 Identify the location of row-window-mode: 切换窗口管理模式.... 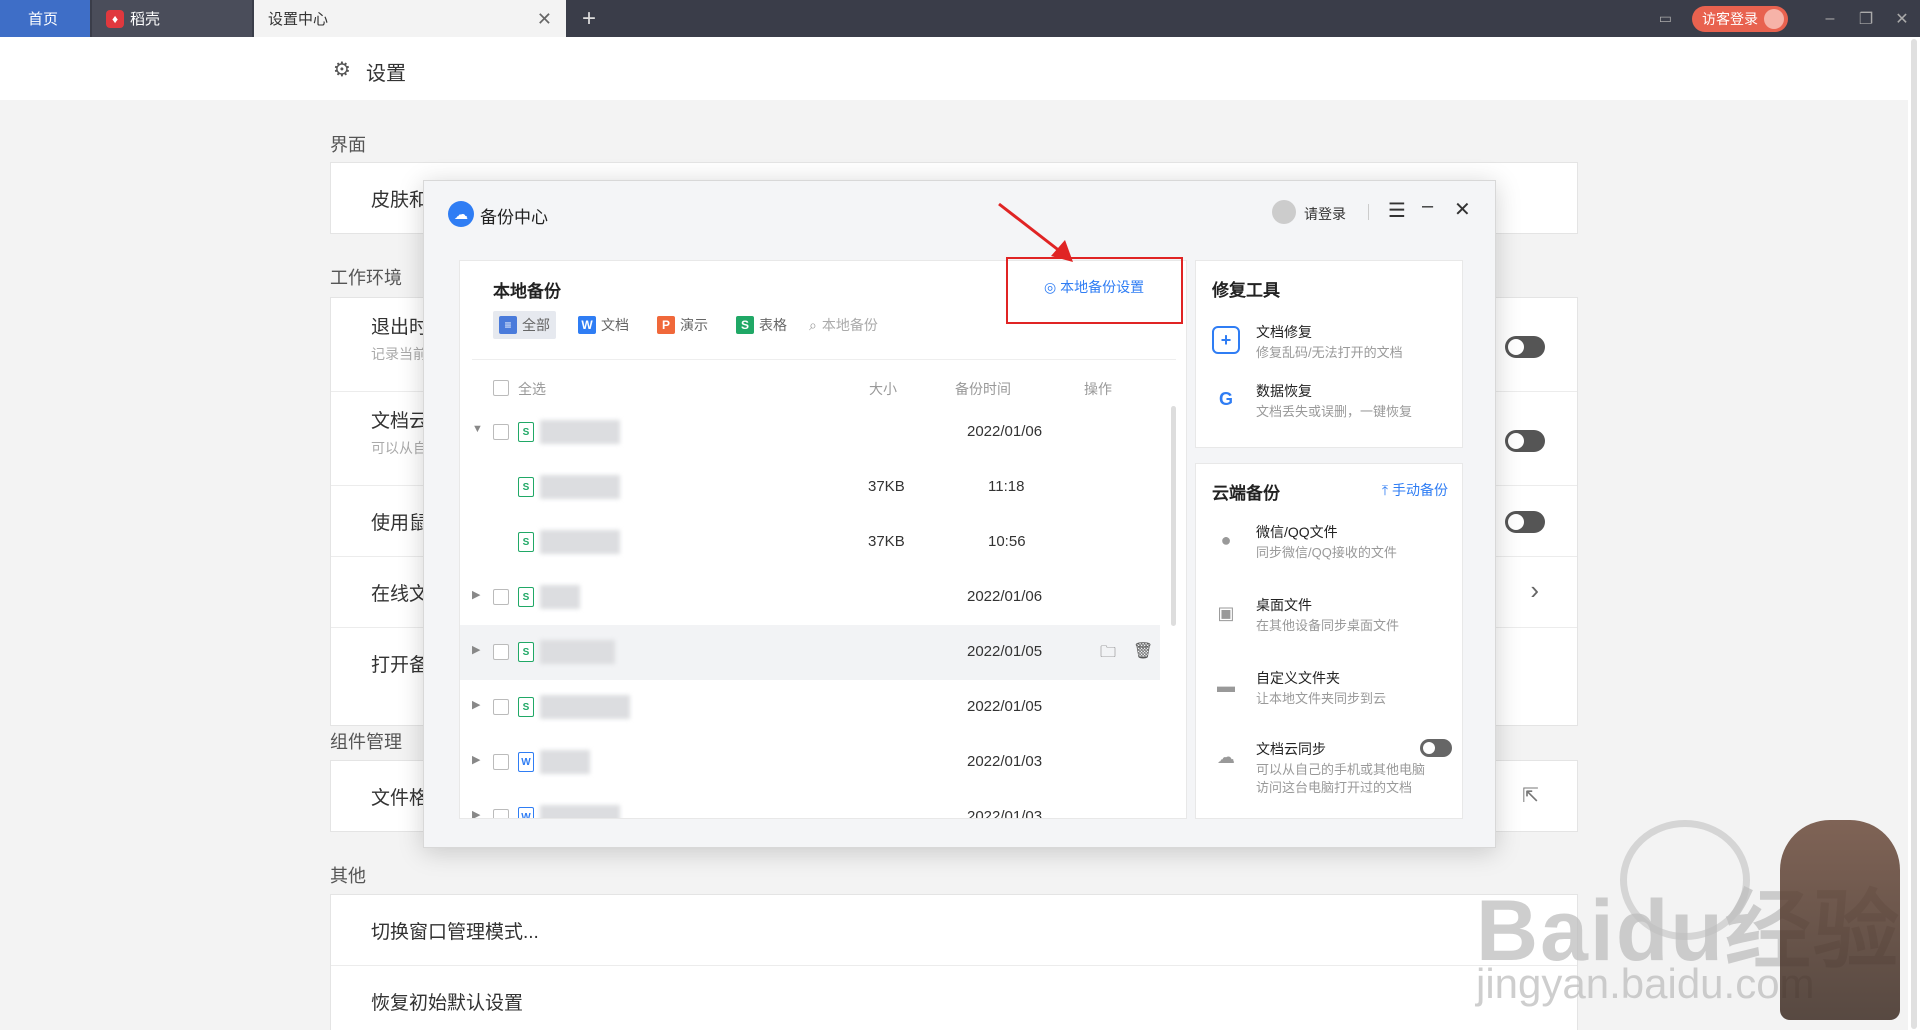
(954, 930).